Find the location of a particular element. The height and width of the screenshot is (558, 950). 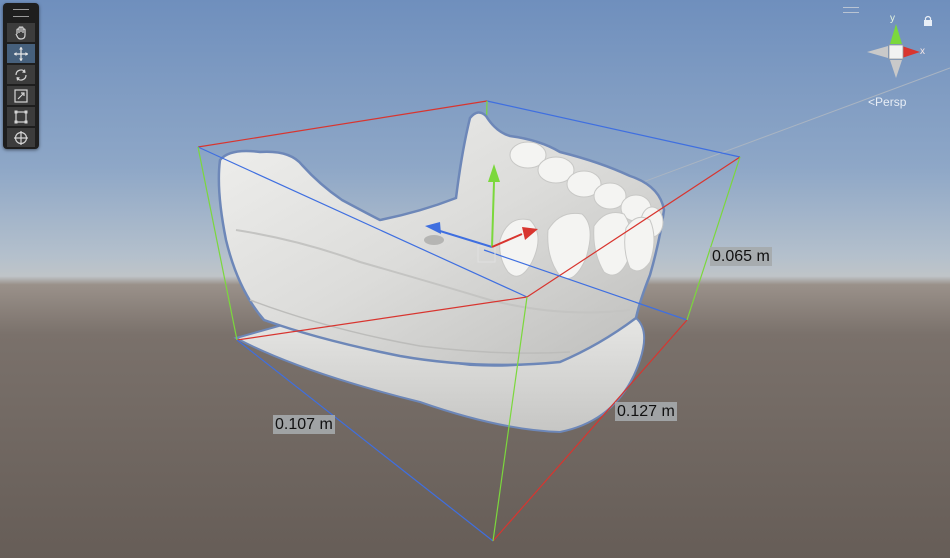

transform-icon is located at coordinates (21, 137).